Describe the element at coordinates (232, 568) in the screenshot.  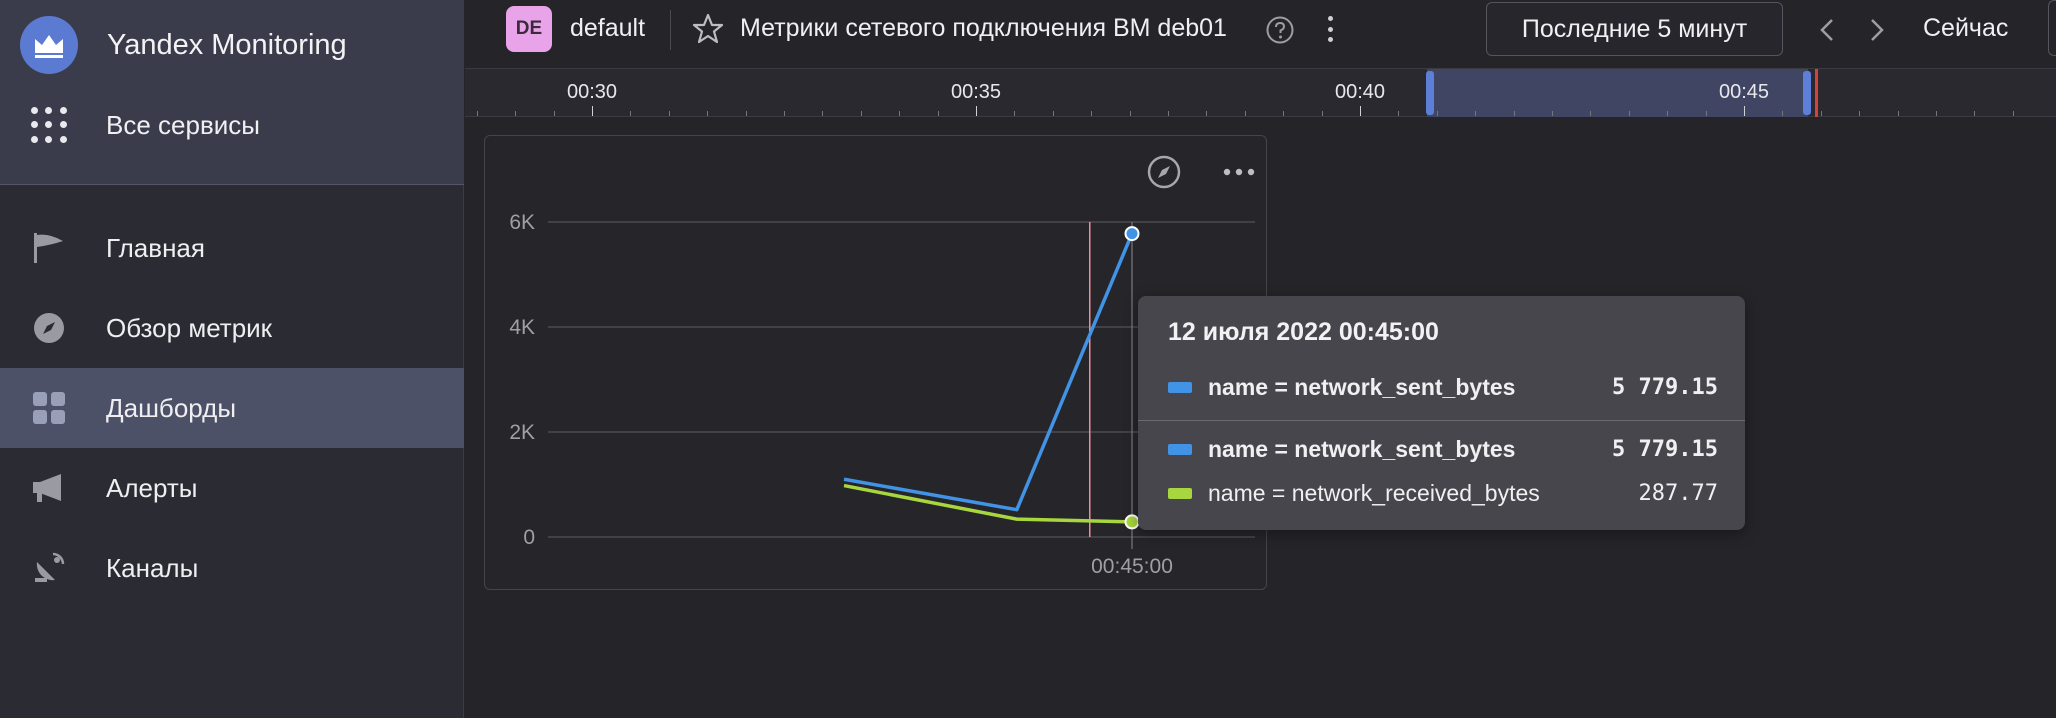
I see `sidebar-item-channels: Каналы` at that location.